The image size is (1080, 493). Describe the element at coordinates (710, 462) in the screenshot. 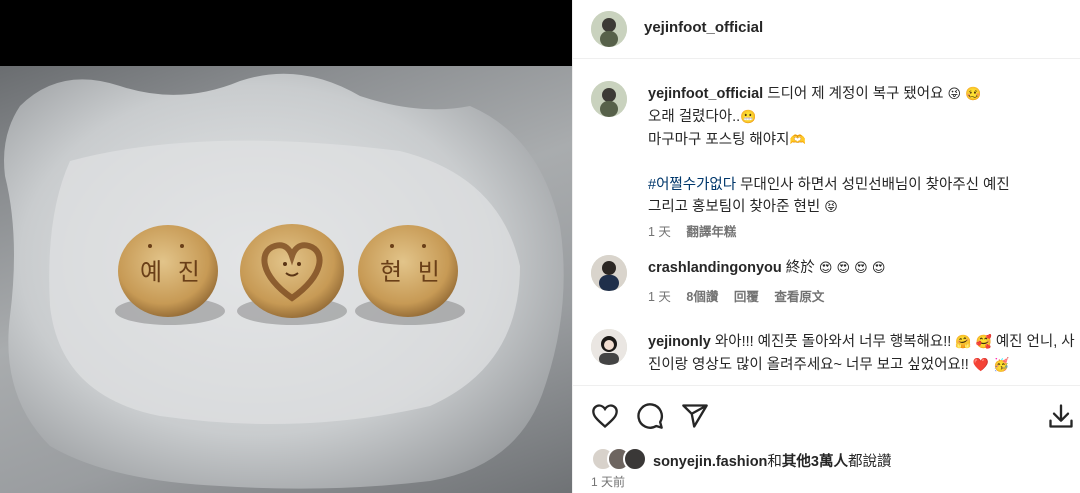

I see `likes-liker: sonyejin.fashion` at that location.